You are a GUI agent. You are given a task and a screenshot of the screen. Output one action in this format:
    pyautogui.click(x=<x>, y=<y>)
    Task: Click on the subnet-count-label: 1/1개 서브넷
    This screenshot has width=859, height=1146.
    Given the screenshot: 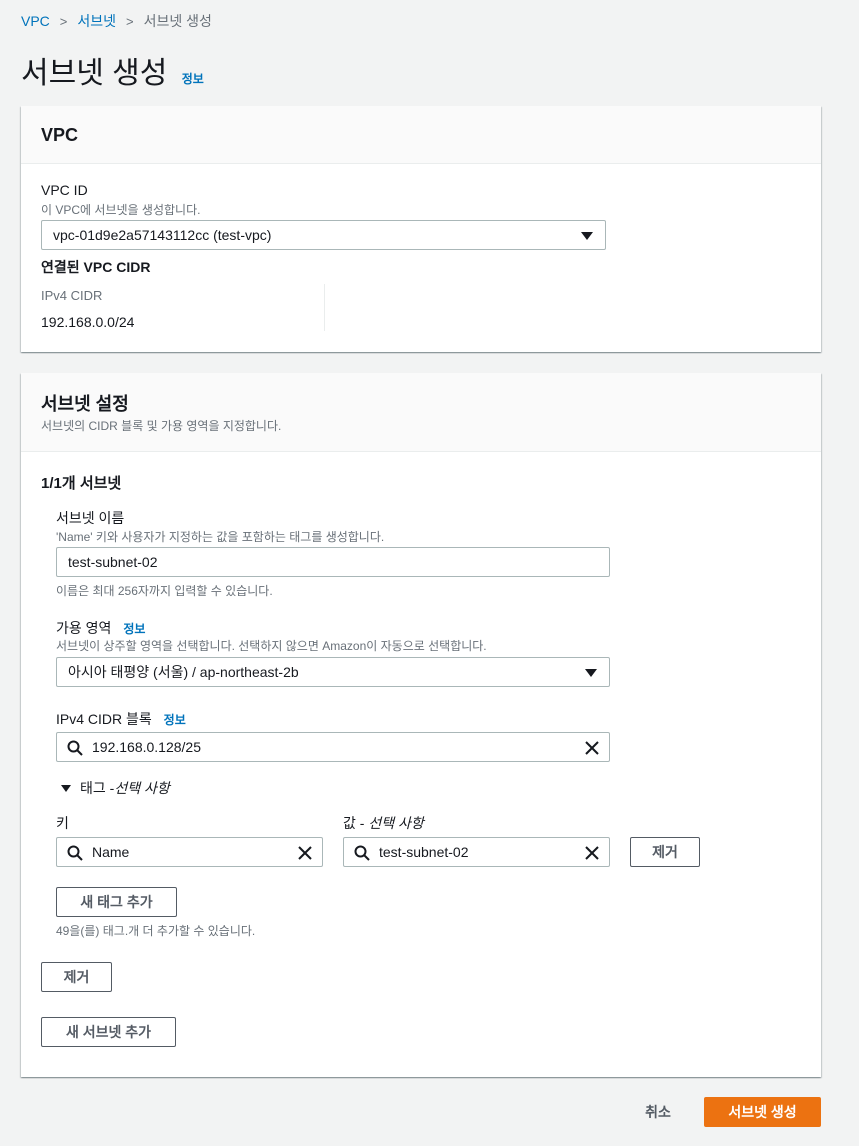 What is the action you would take?
    pyautogui.click(x=81, y=483)
    